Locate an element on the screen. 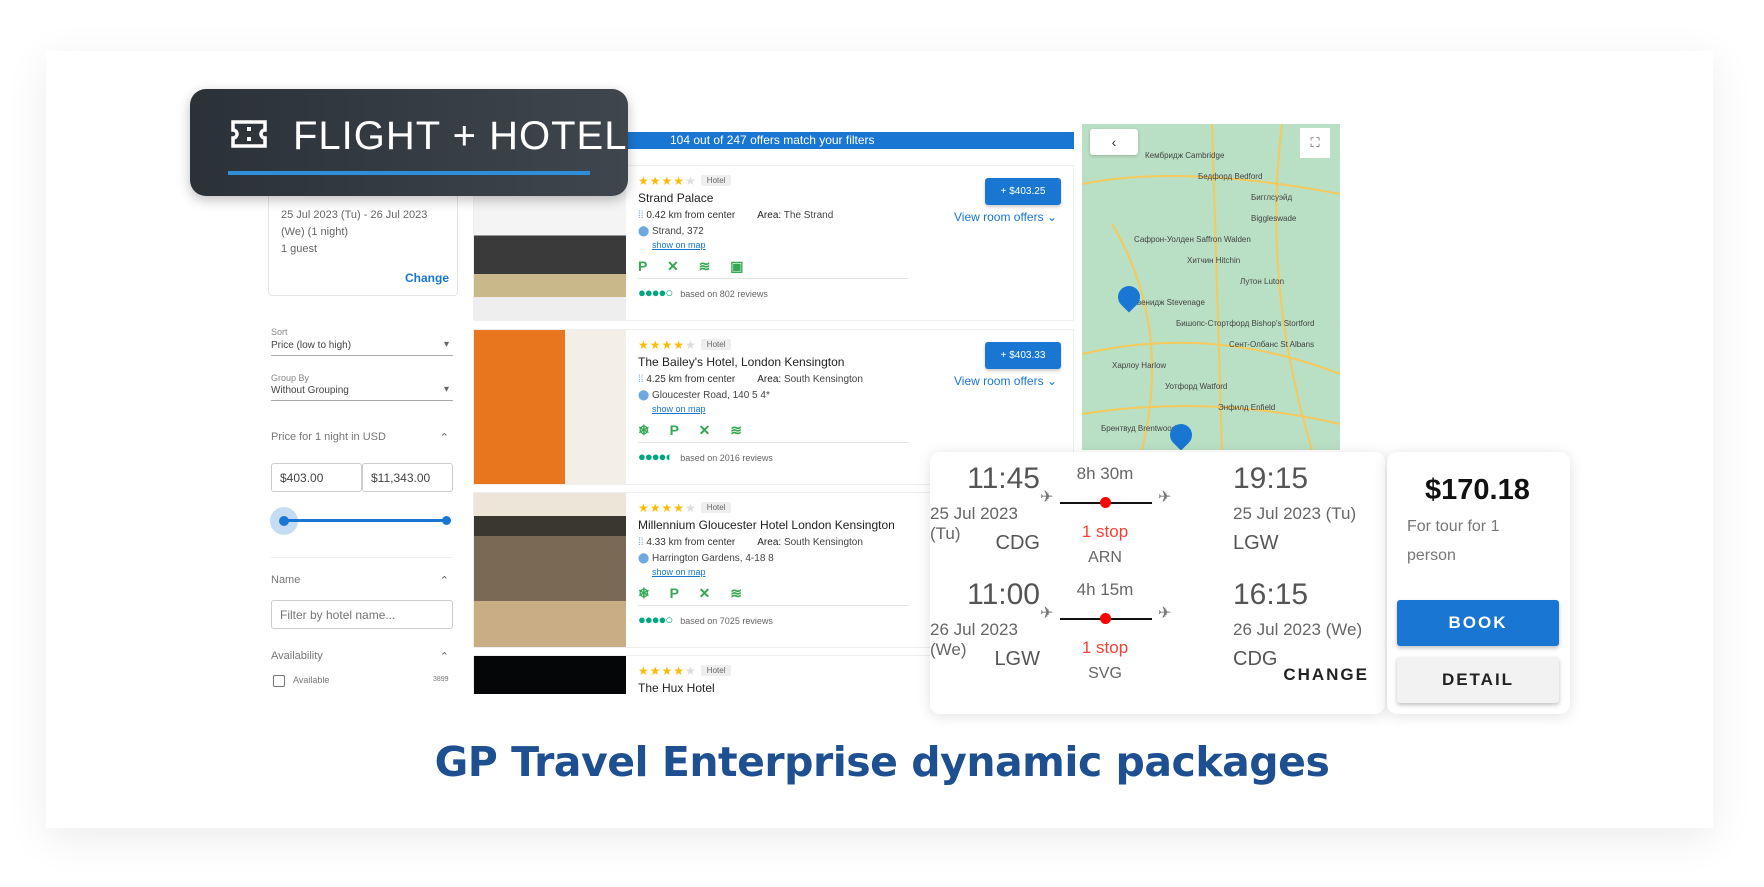 The width and height of the screenshot is (1764, 887). add-offer-button: + $403.33 is located at coordinates (1023, 355).